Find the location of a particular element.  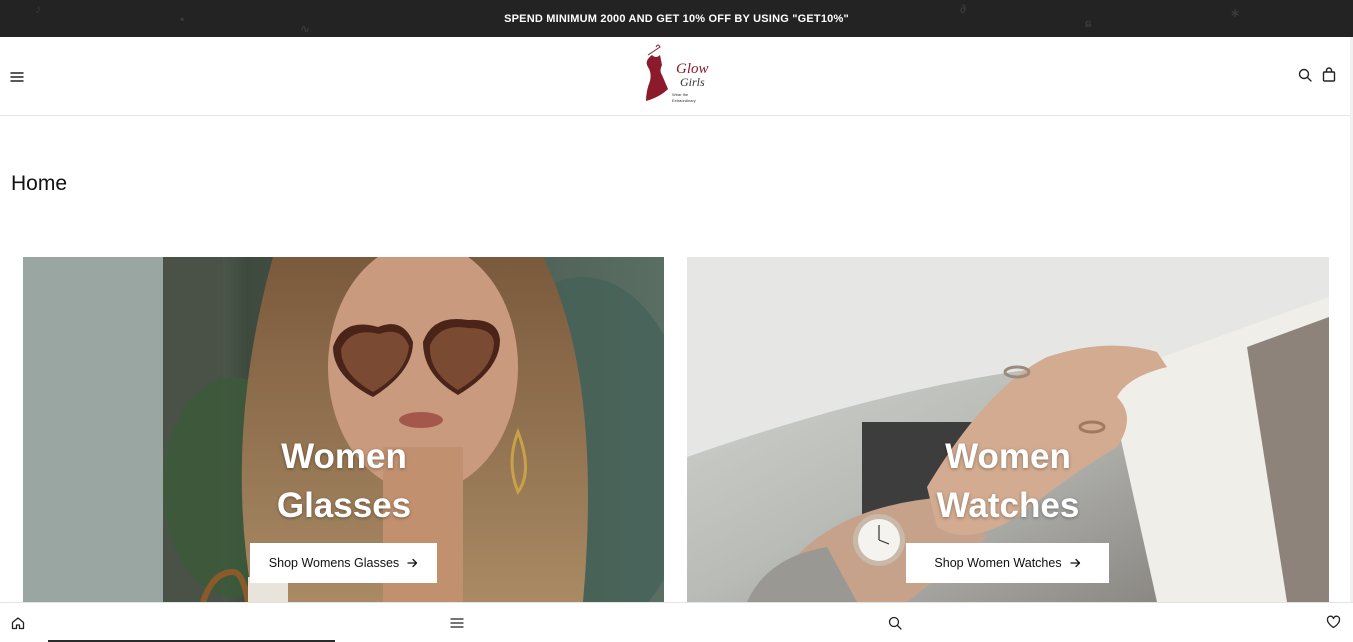

button-label: Shop Womens Glasses is located at coordinates (334, 563).